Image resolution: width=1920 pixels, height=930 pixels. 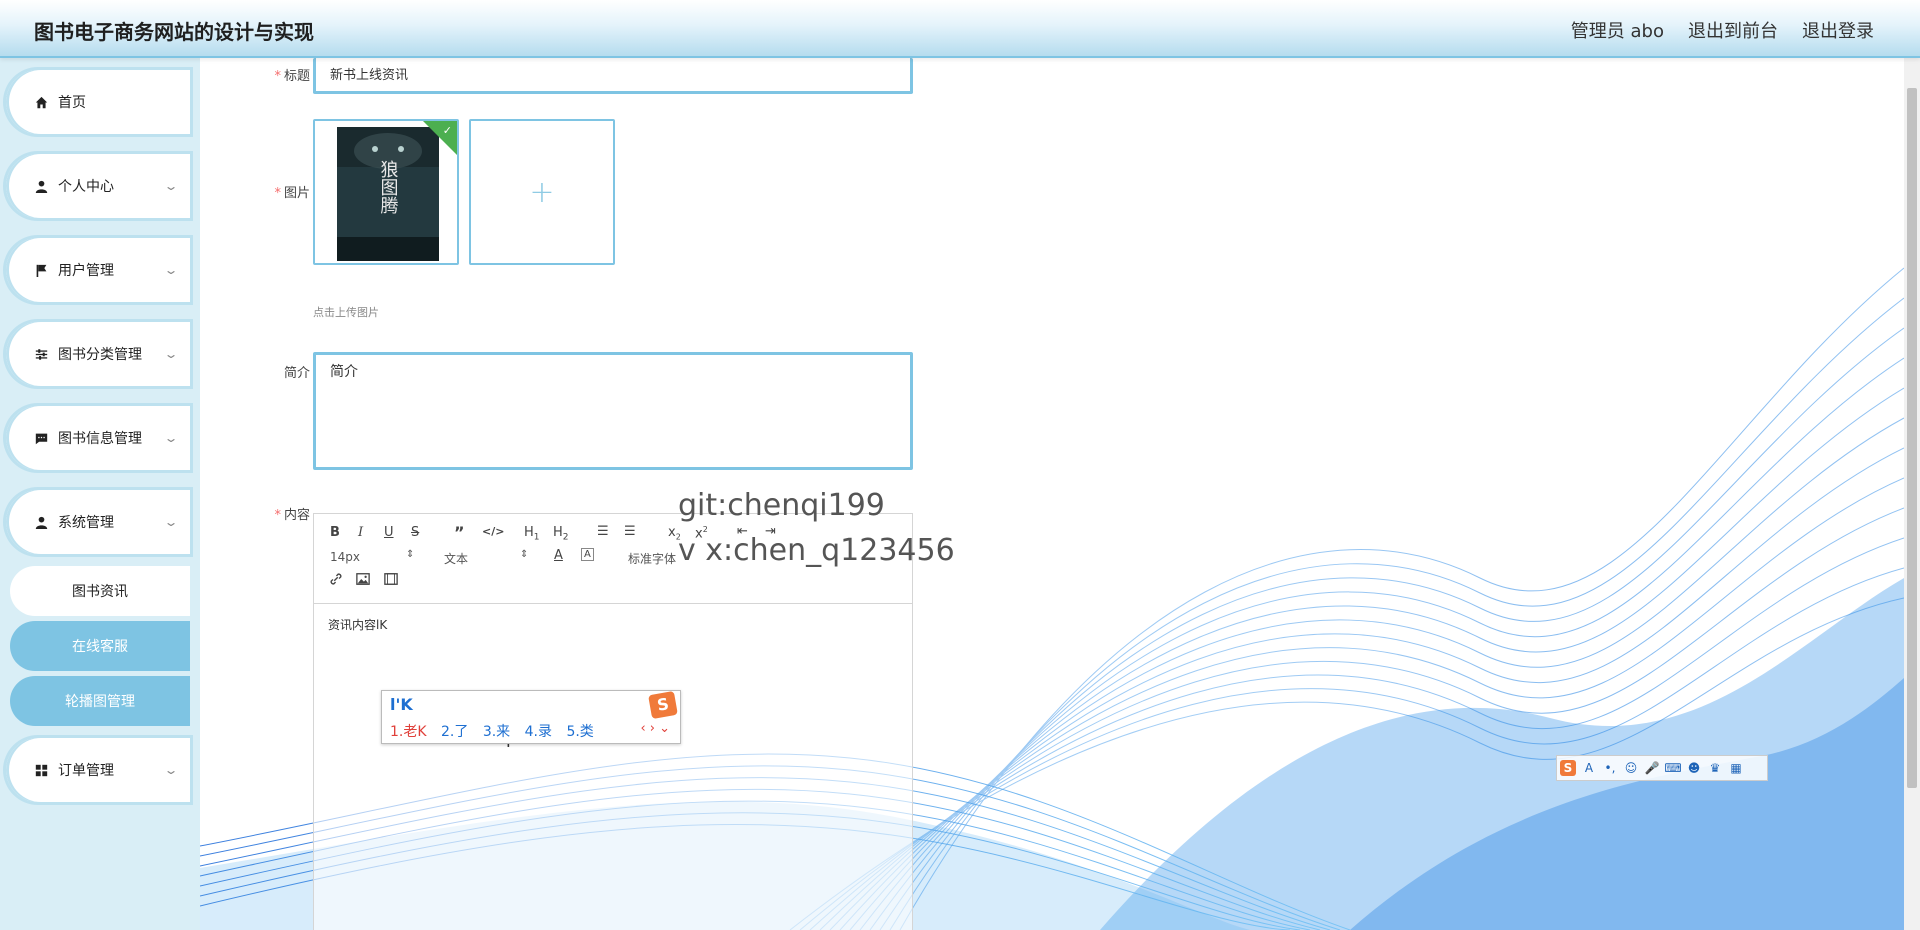 What do you see at coordinates (1568, 768) in the screenshot?
I see `sogou-s-icon: S` at bounding box center [1568, 768].